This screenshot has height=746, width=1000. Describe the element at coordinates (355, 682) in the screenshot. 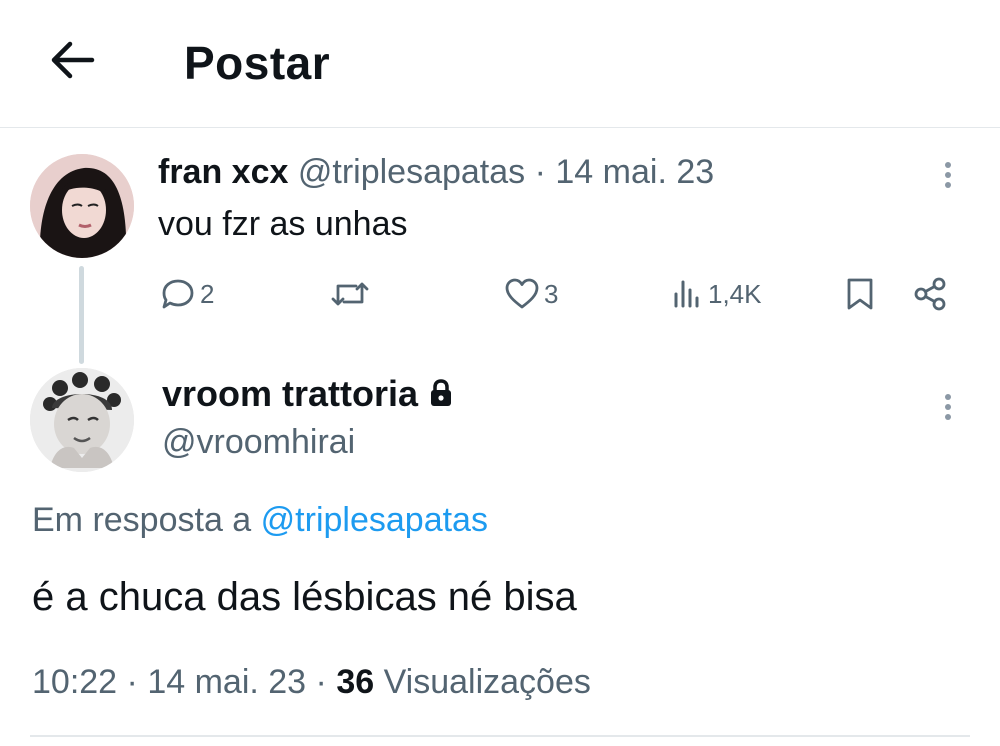

I see `reply-views-count: 36` at that location.